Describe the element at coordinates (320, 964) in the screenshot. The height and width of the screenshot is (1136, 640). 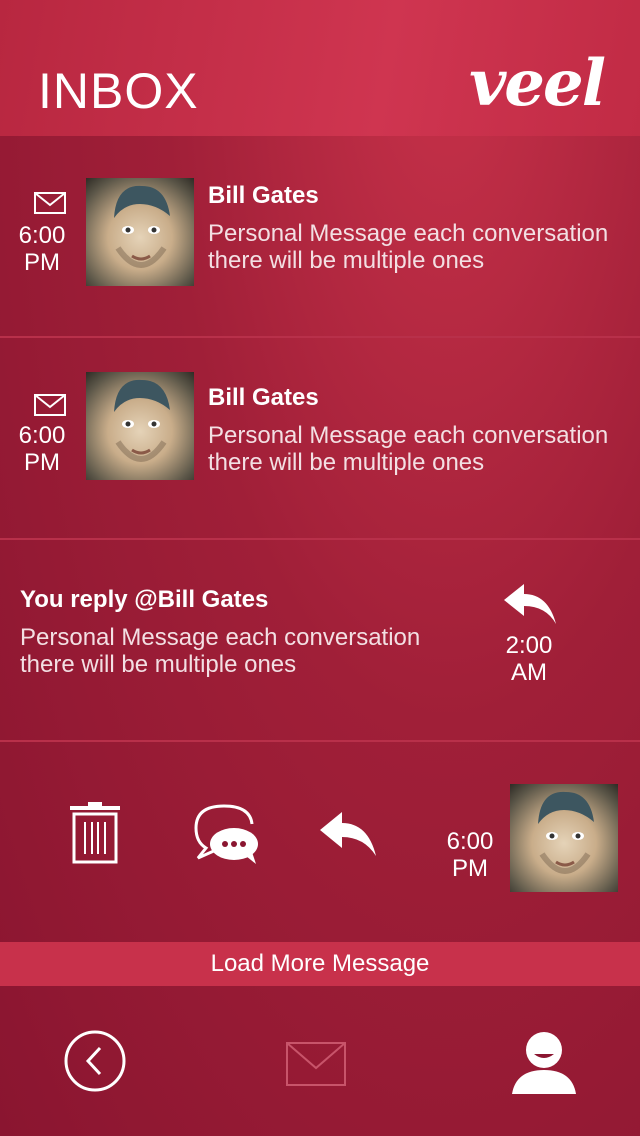
I see `load-more-button: Load More Message` at that location.